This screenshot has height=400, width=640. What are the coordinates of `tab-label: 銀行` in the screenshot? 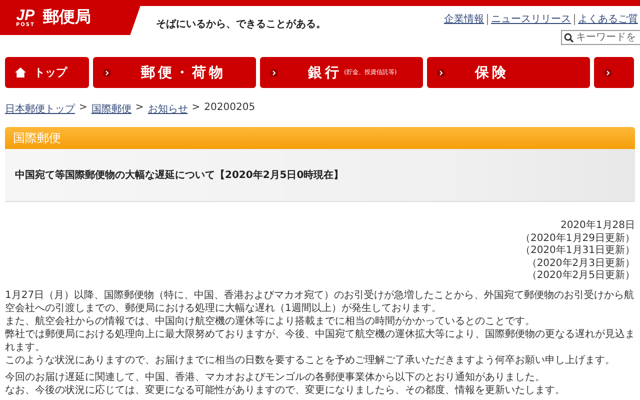 It's located at (325, 73).